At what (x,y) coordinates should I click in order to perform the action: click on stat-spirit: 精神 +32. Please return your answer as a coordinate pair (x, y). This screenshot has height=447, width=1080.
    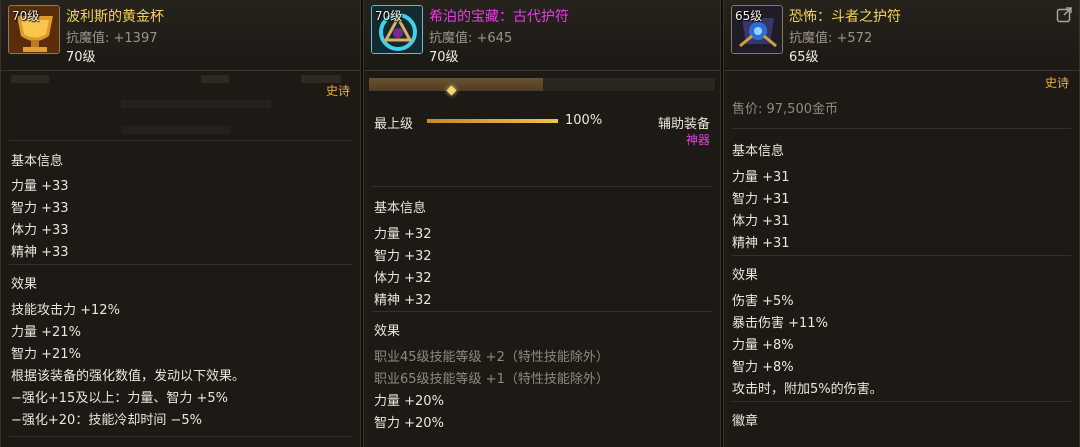
    Looking at the image, I should click on (403, 300).